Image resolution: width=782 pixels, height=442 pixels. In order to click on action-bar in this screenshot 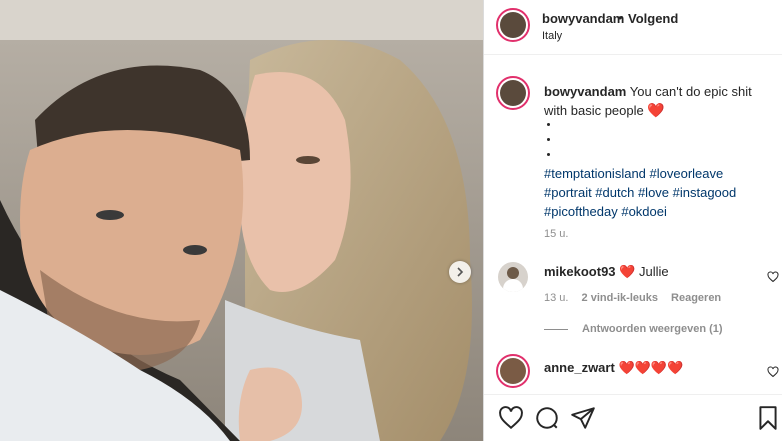, I will do `click(633, 418)`.